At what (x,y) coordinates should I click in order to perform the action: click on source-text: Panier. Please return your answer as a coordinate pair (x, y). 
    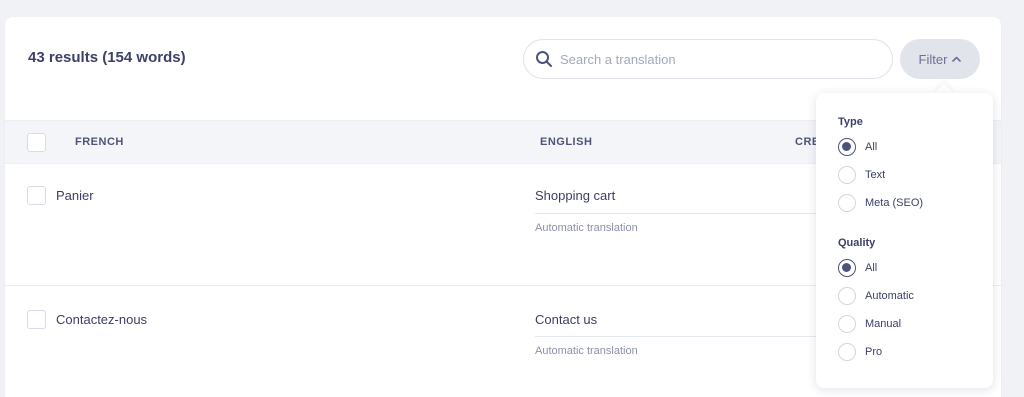
    Looking at the image, I should click on (75, 195).